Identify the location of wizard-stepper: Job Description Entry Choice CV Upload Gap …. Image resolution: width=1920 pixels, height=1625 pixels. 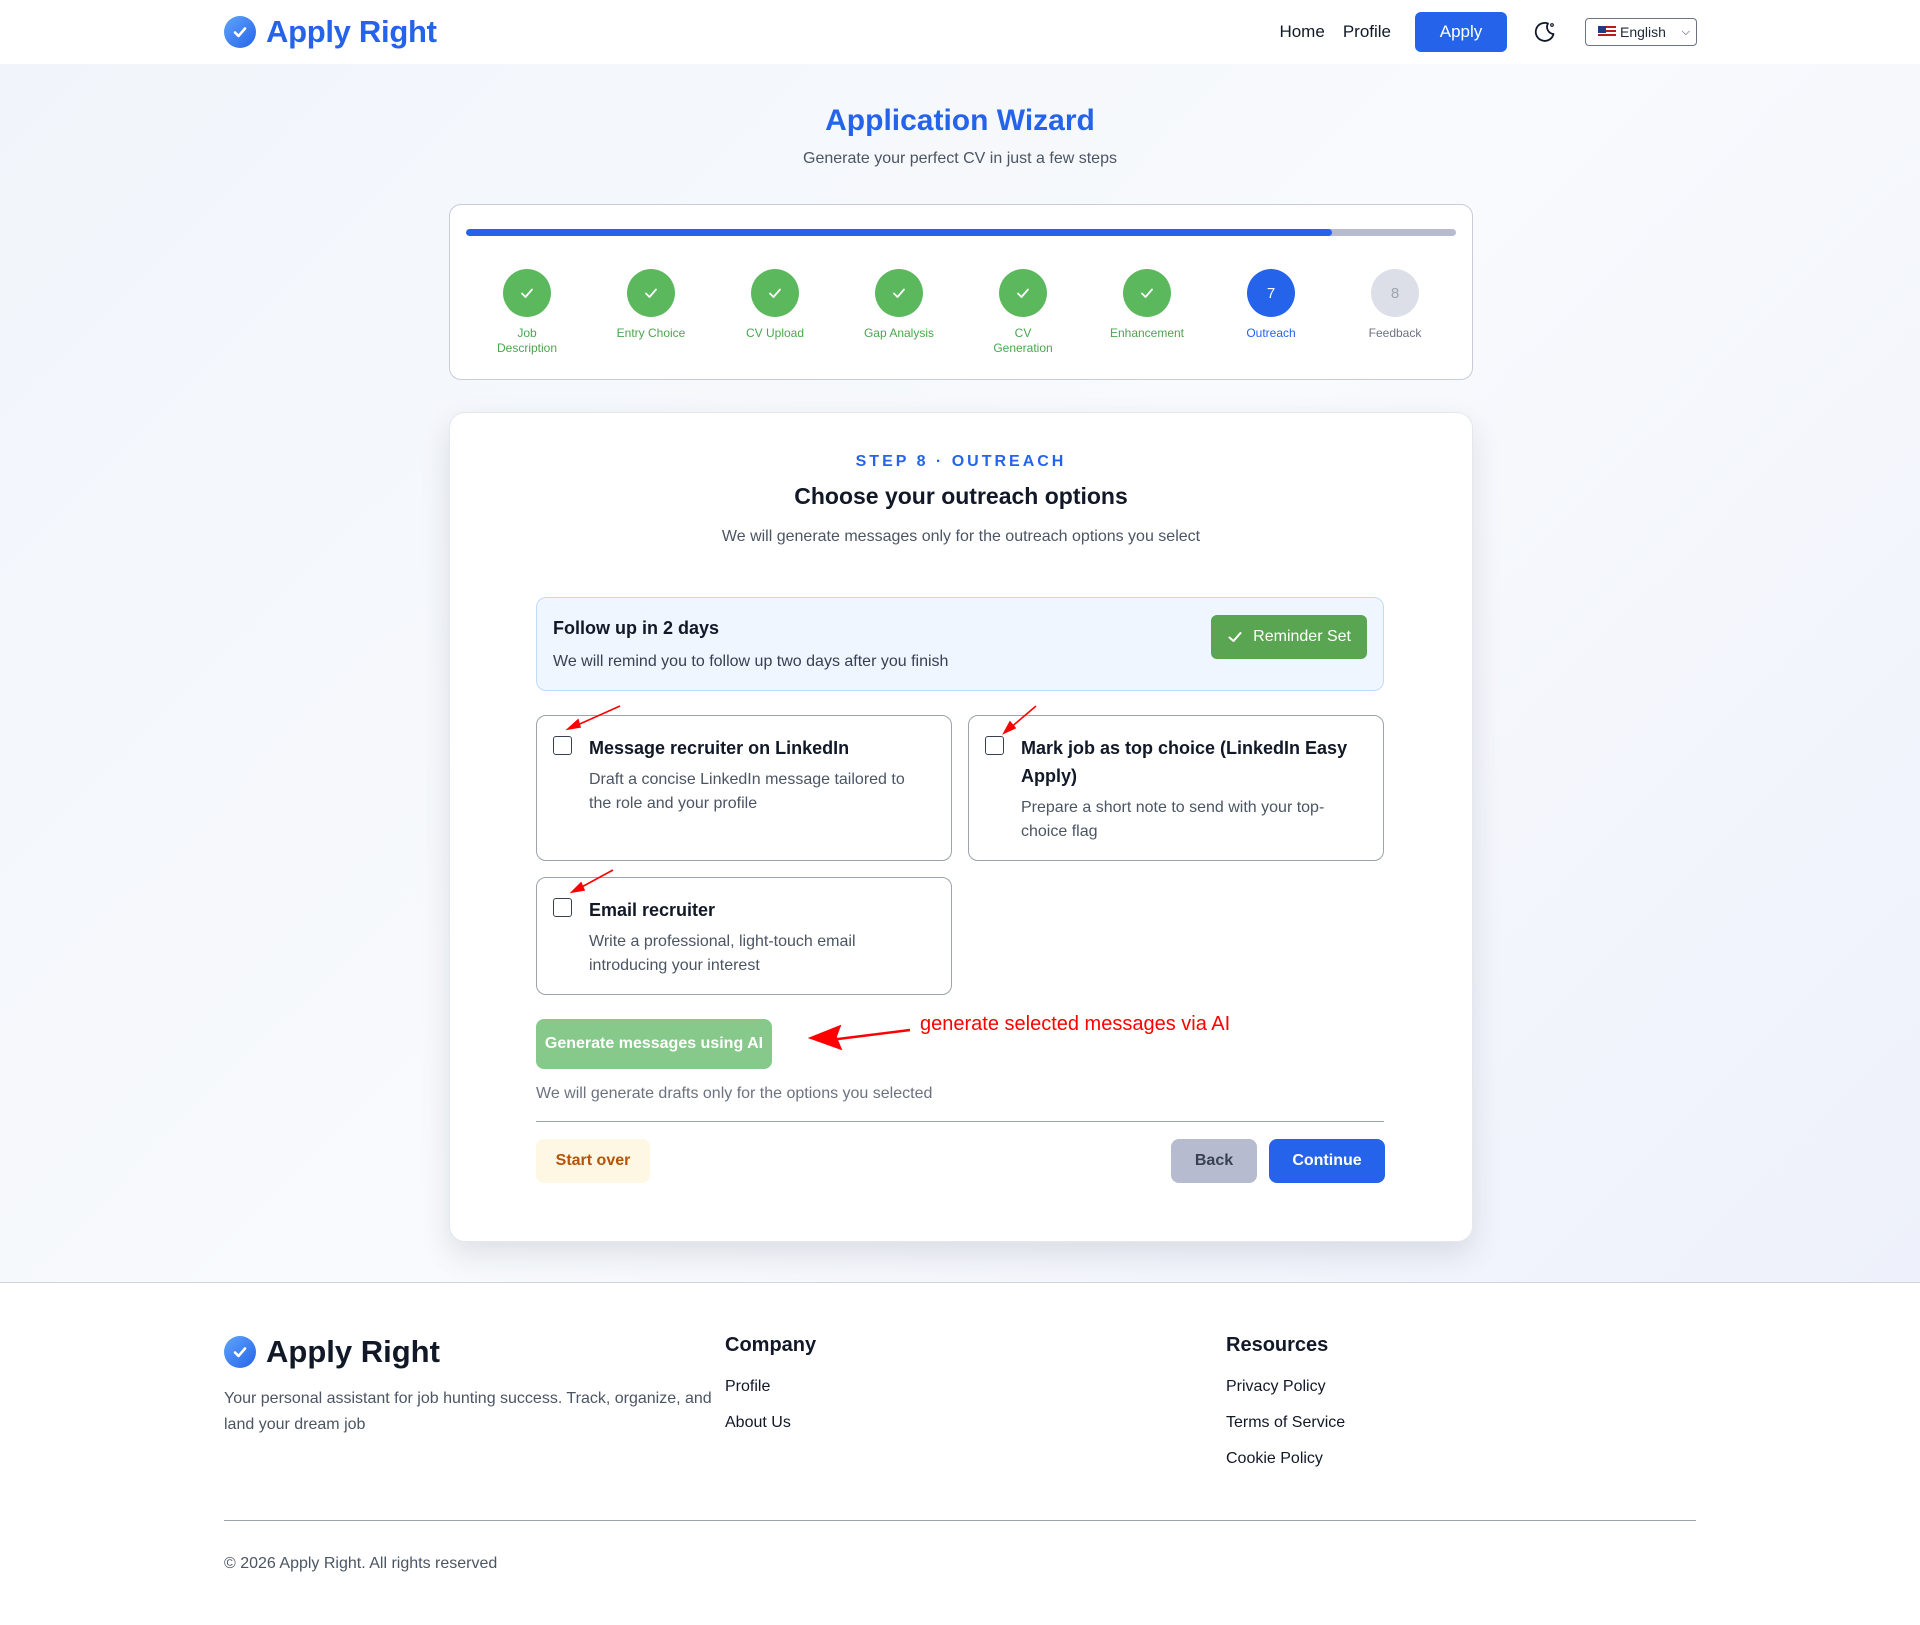
(961, 292).